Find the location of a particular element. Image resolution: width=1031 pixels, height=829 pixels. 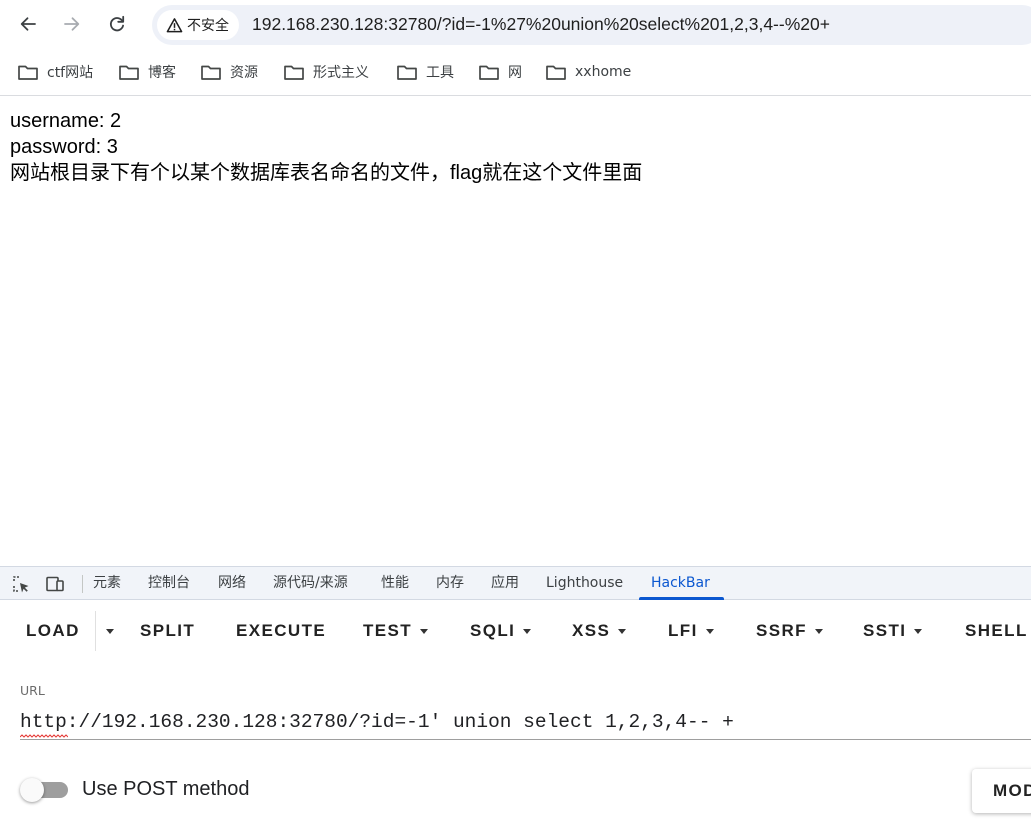

active-tab-indicator is located at coordinates (681, 598).